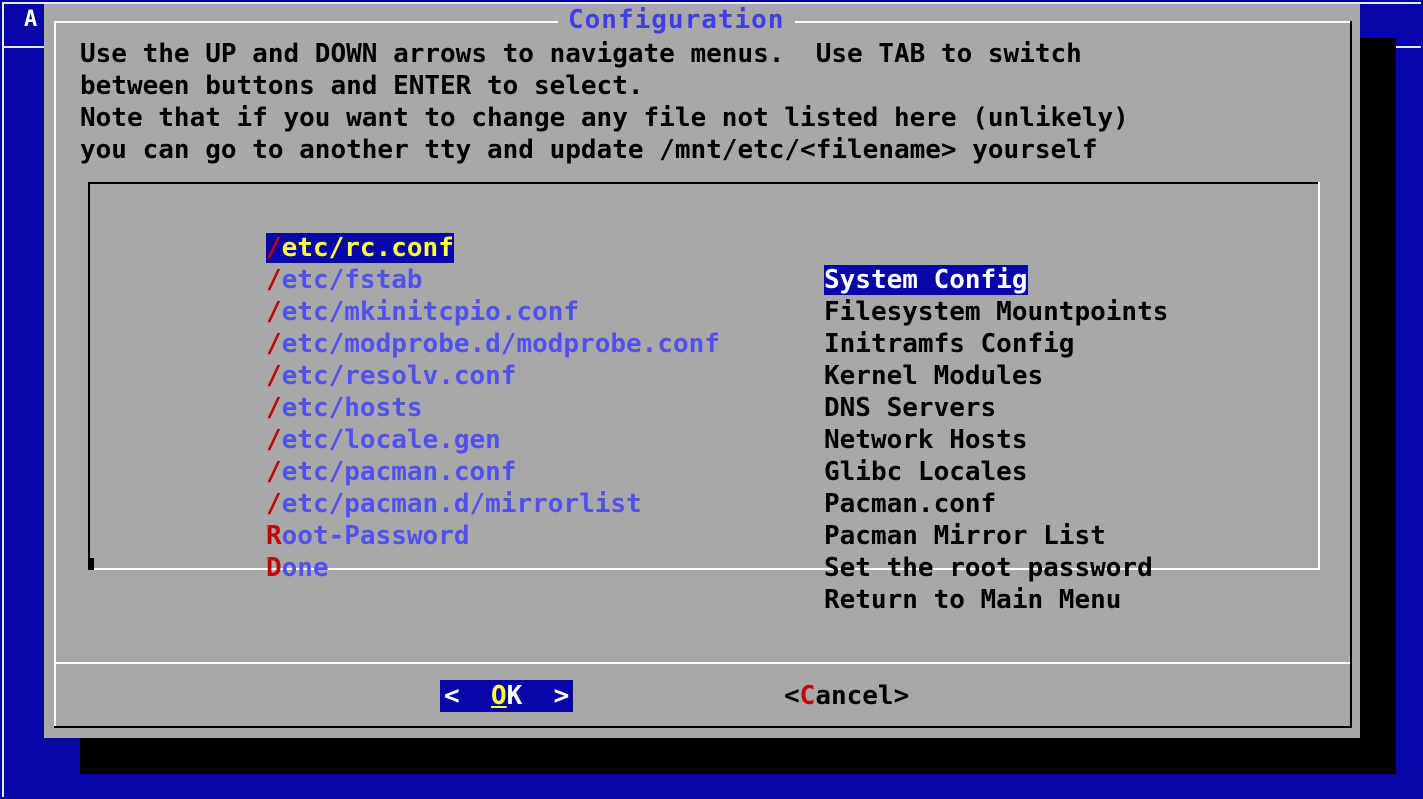  I want to click on backtitle-line-left, so click(24, 47).